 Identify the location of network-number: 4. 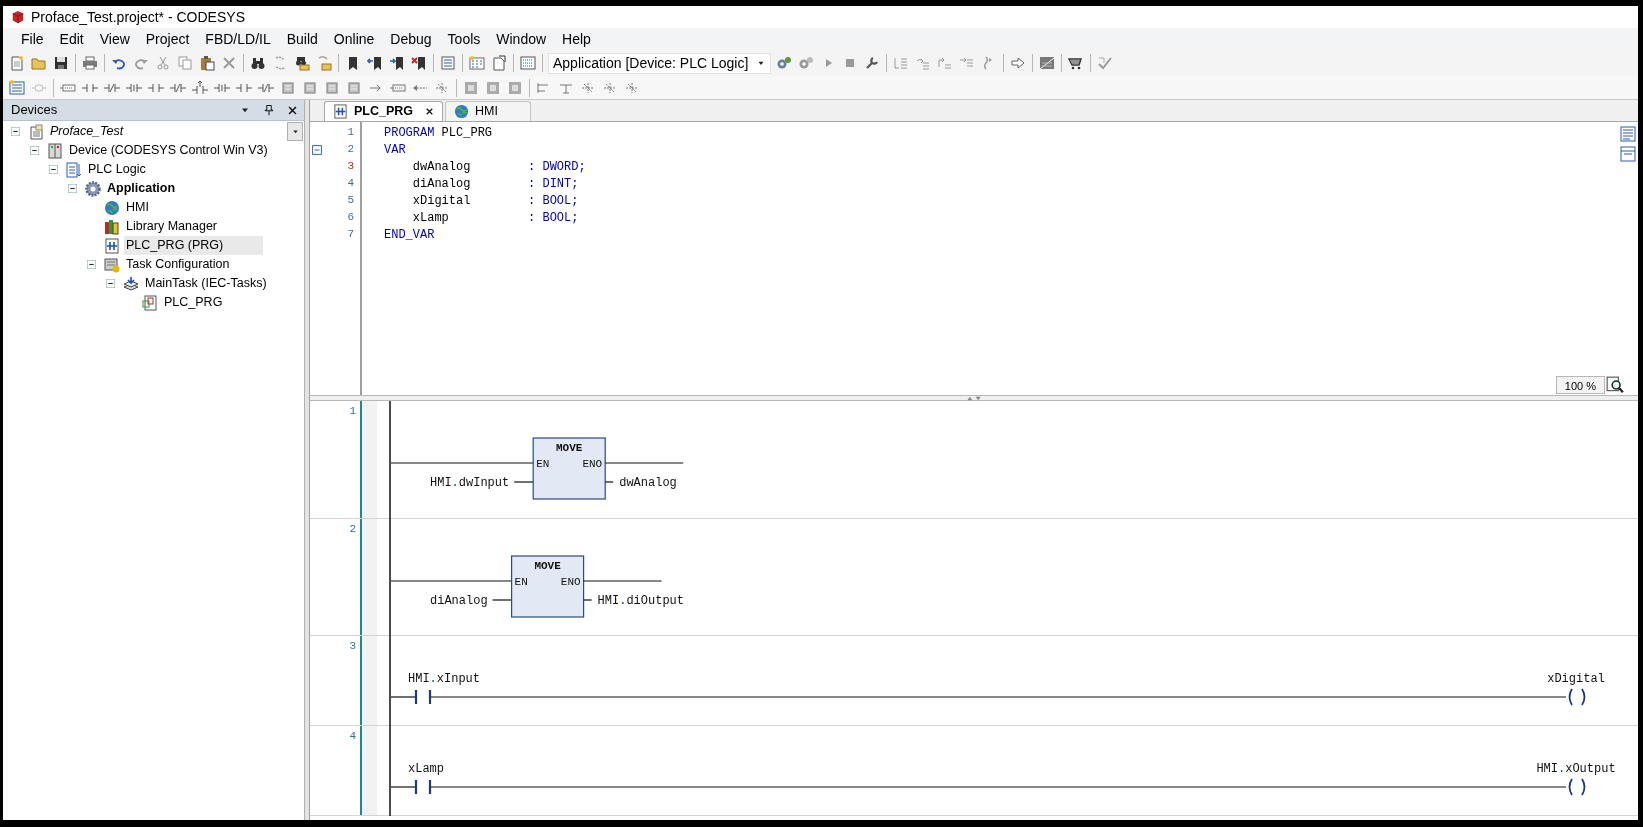
(352, 736).